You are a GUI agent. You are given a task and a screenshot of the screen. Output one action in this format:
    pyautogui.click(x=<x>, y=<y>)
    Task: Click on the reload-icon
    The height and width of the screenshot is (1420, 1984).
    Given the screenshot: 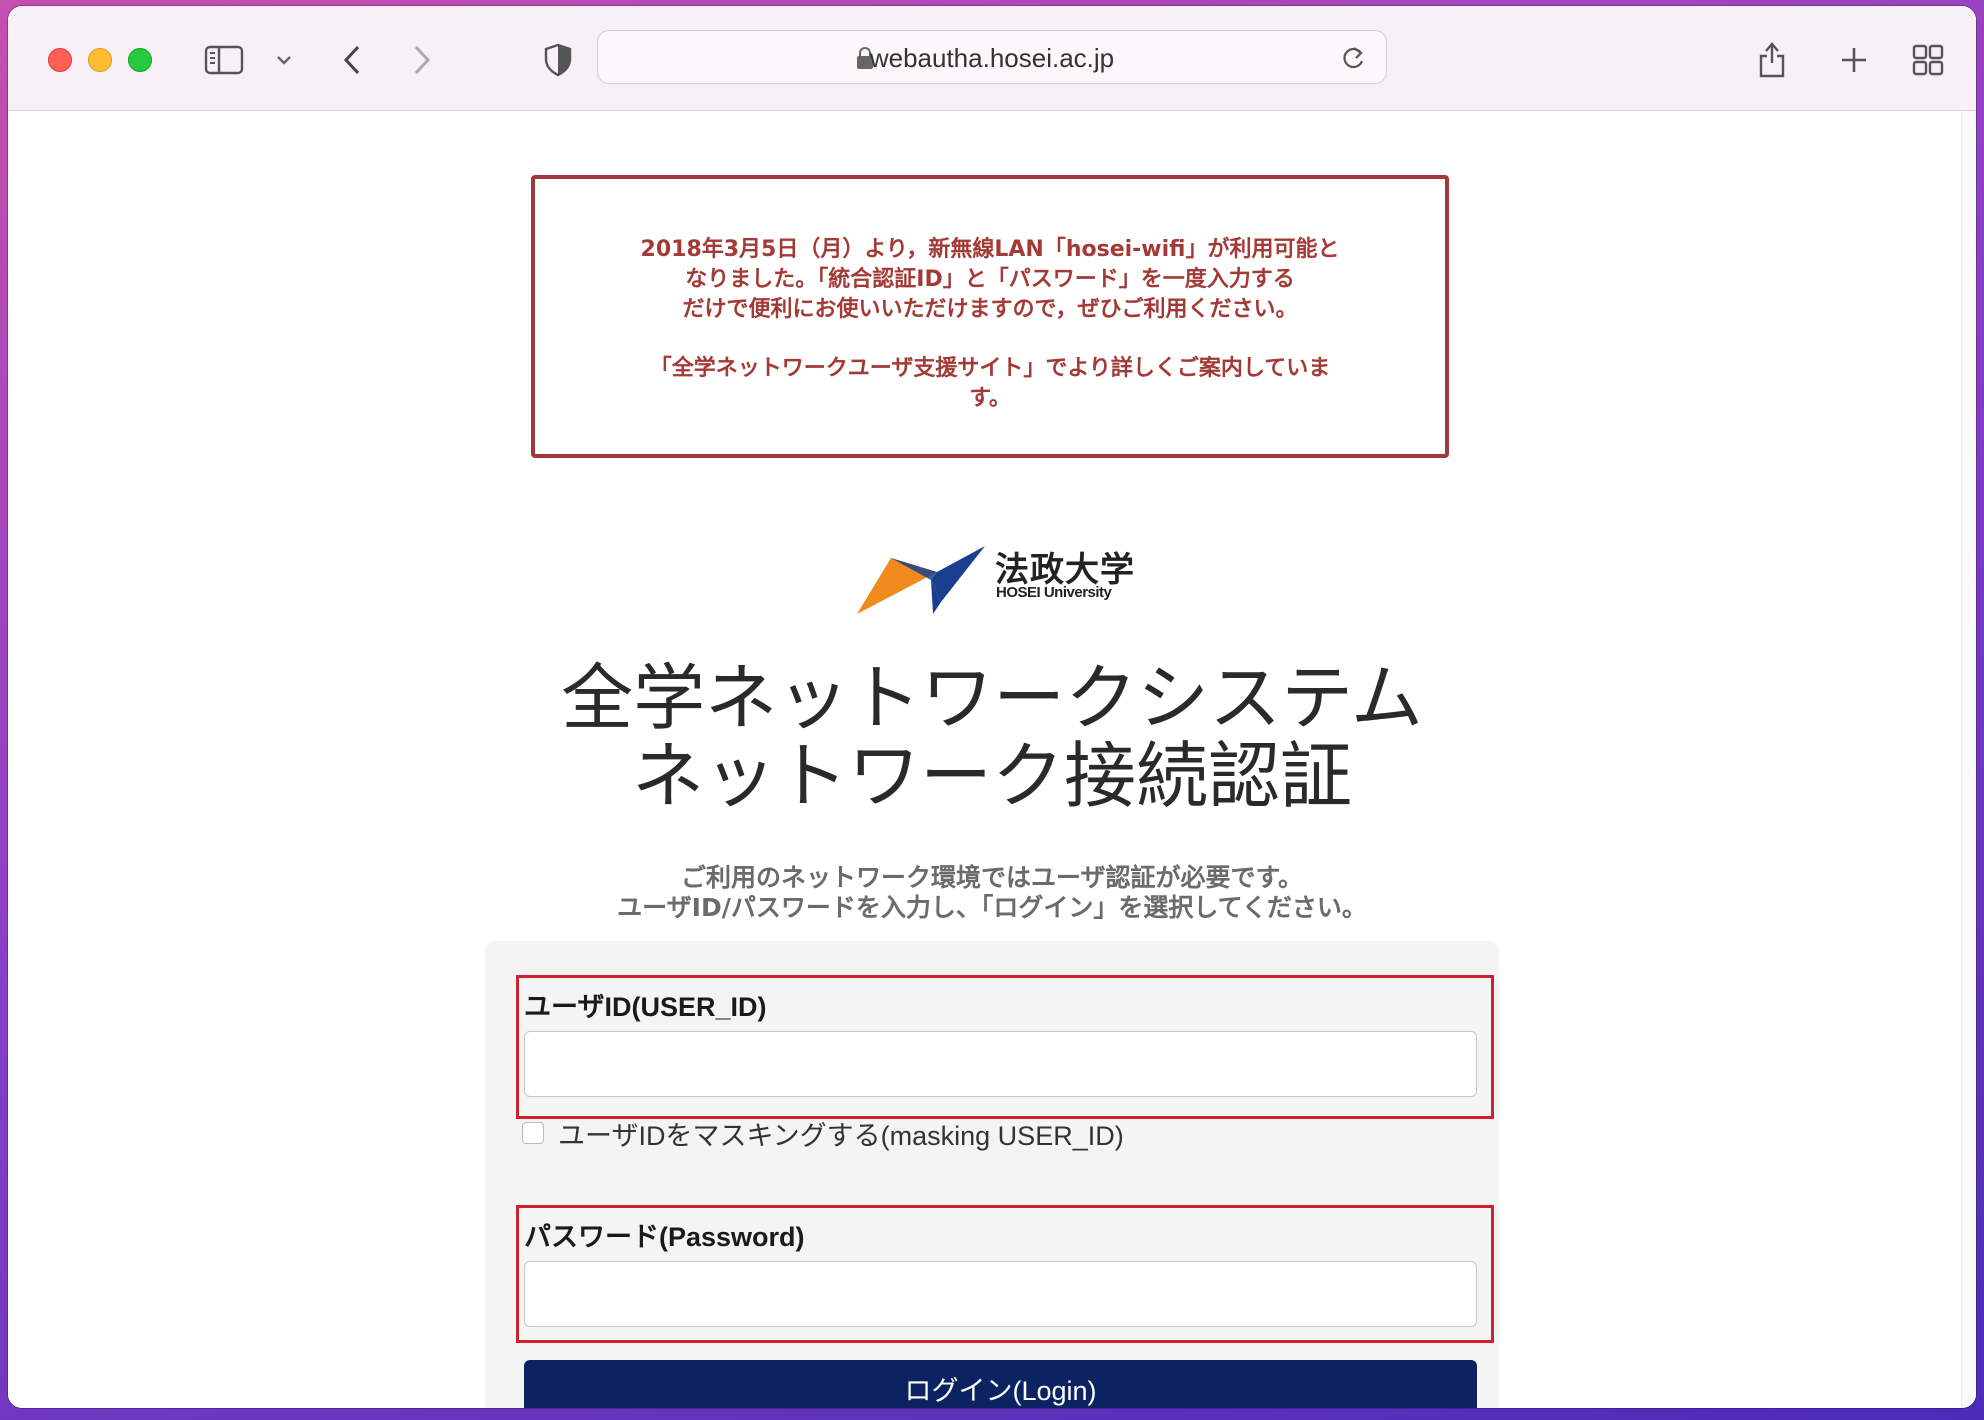 What is the action you would take?
    pyautogui.click(x=1353, y=60)
    